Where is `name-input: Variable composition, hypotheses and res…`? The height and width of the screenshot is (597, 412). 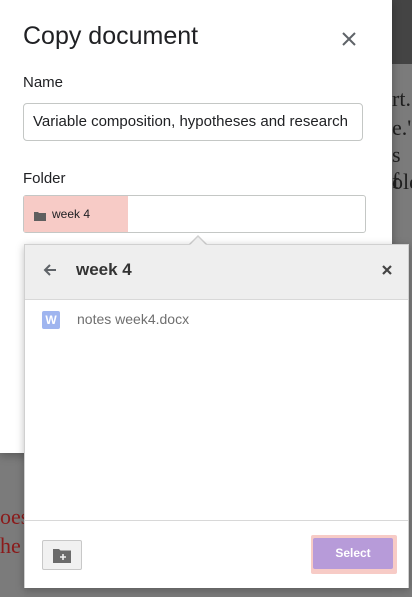 name-input: Variable composition, hypotheses and res… is located at coordinates (193, 122).